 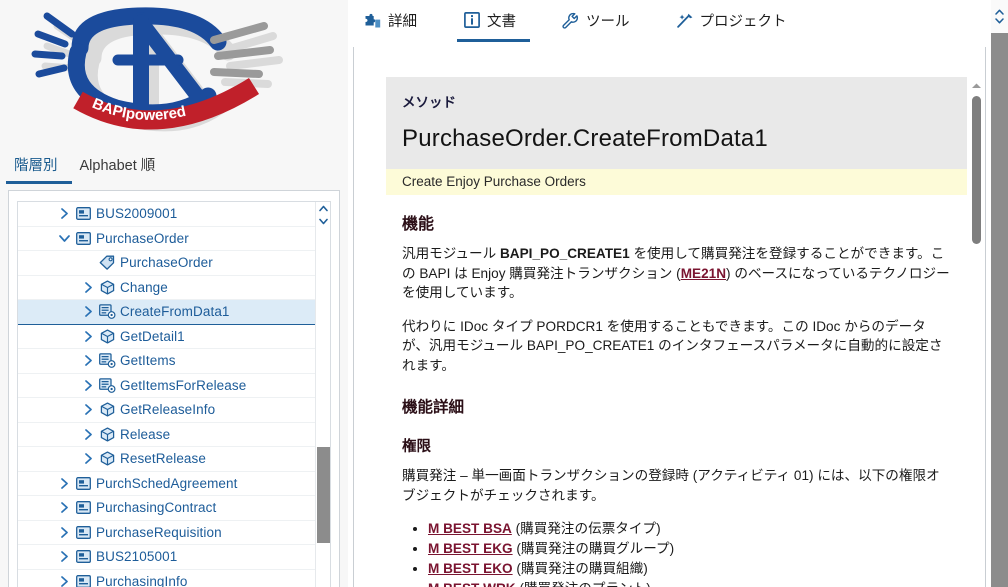 I want to click on tree-item-purchschedagreement: PurchSchedAgreement, so click(x=166, y=483).